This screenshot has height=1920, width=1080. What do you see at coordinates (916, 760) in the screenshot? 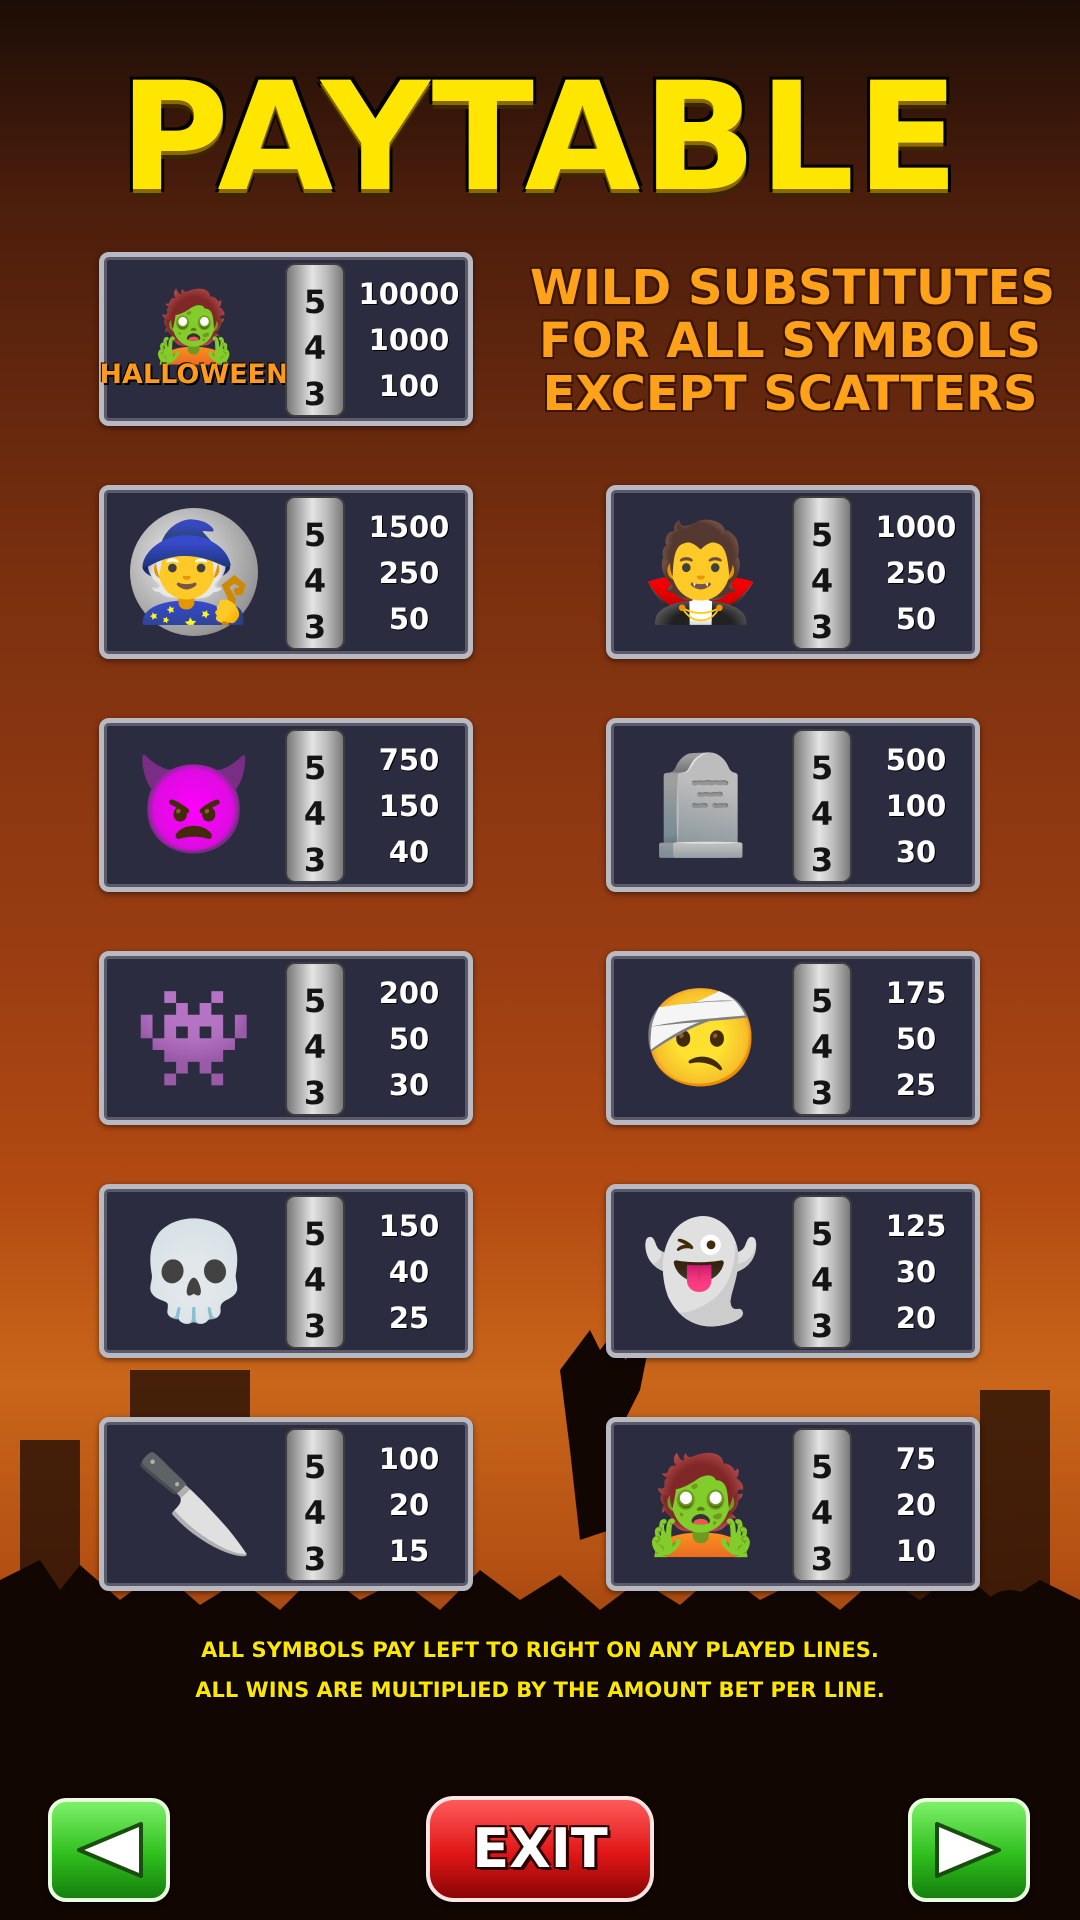
I see `payout-value: 500` at bounding box center [916, 760].